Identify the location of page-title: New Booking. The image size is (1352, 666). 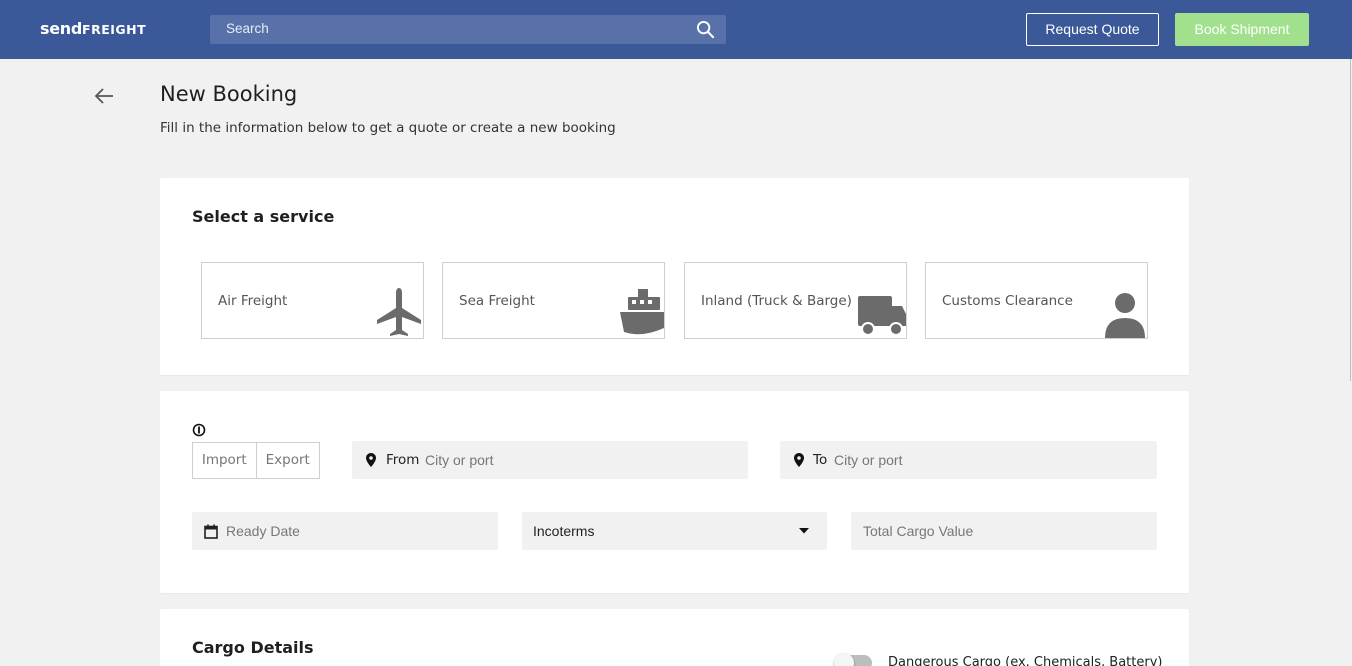
(229, 94).